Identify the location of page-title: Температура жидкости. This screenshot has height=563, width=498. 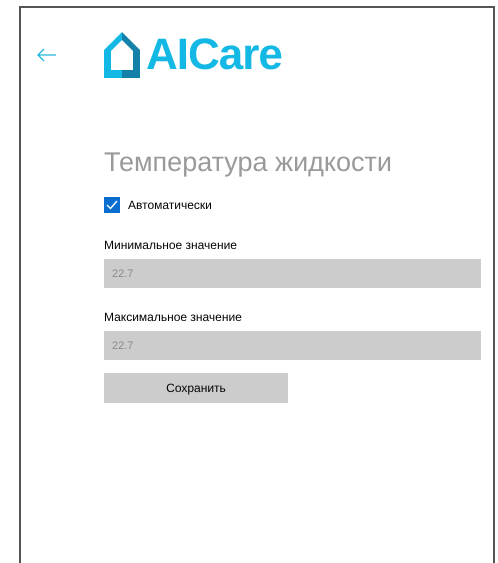
(249, 162).